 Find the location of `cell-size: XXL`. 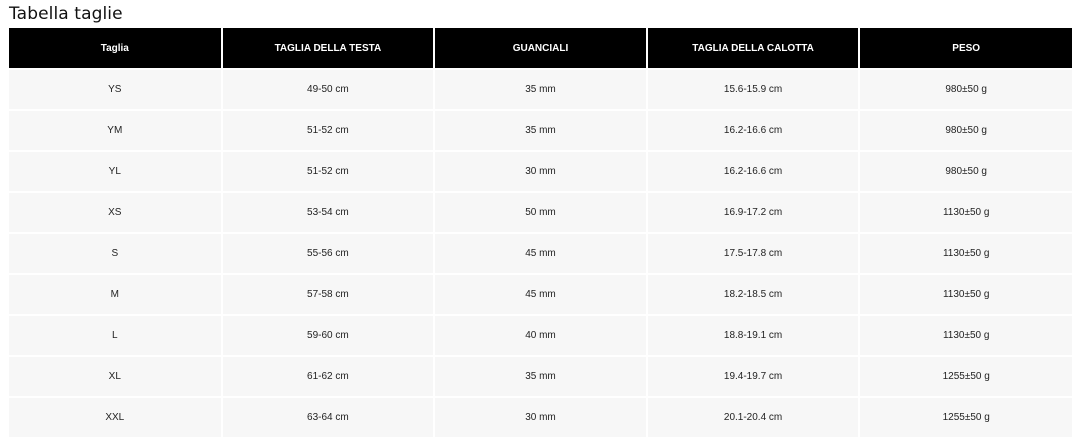

cell-size: XXL is located at coordinates (115, 416).